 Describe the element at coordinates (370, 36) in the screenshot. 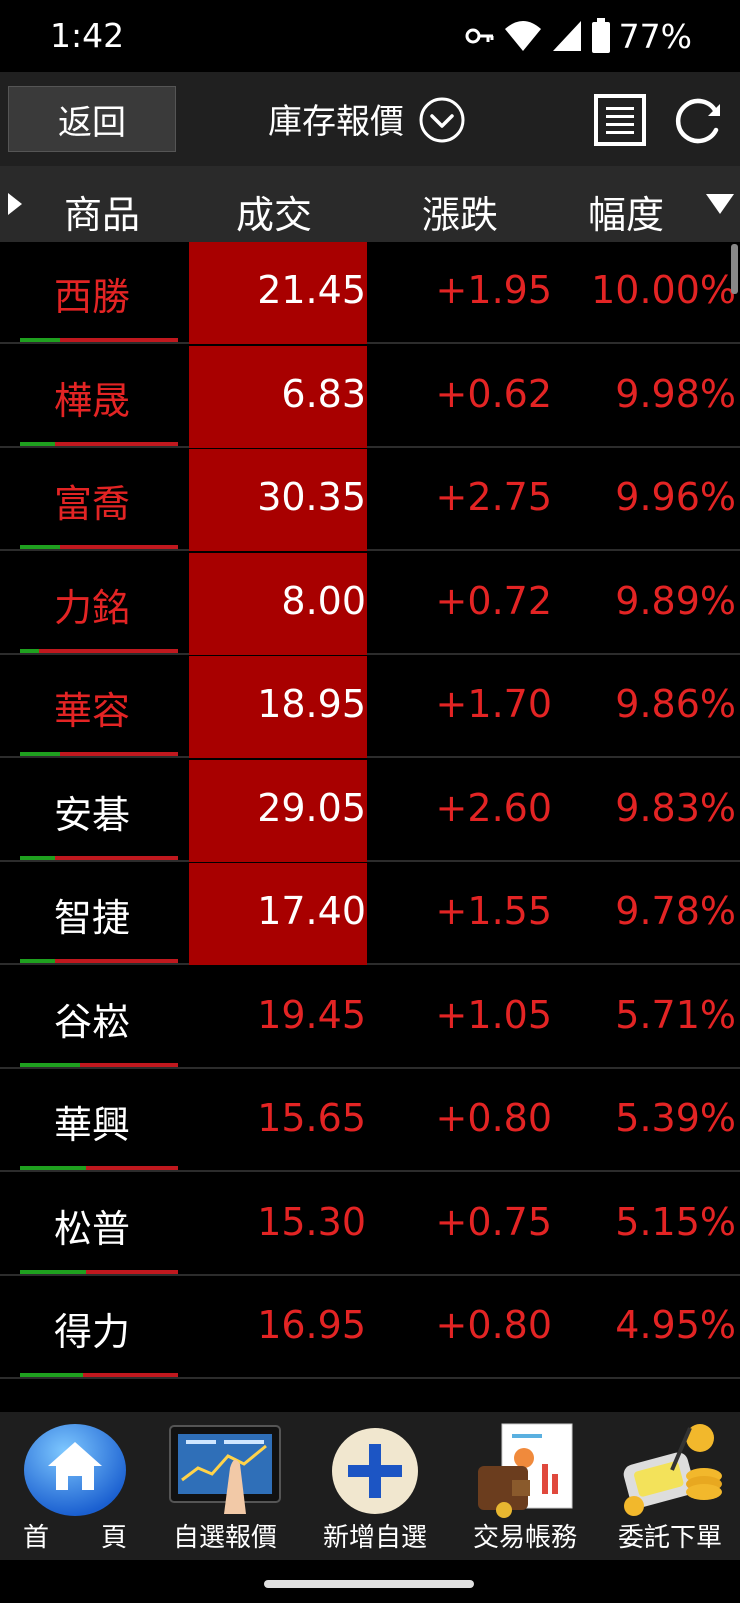

I see `status-bar: 1:42 77%` at that location.